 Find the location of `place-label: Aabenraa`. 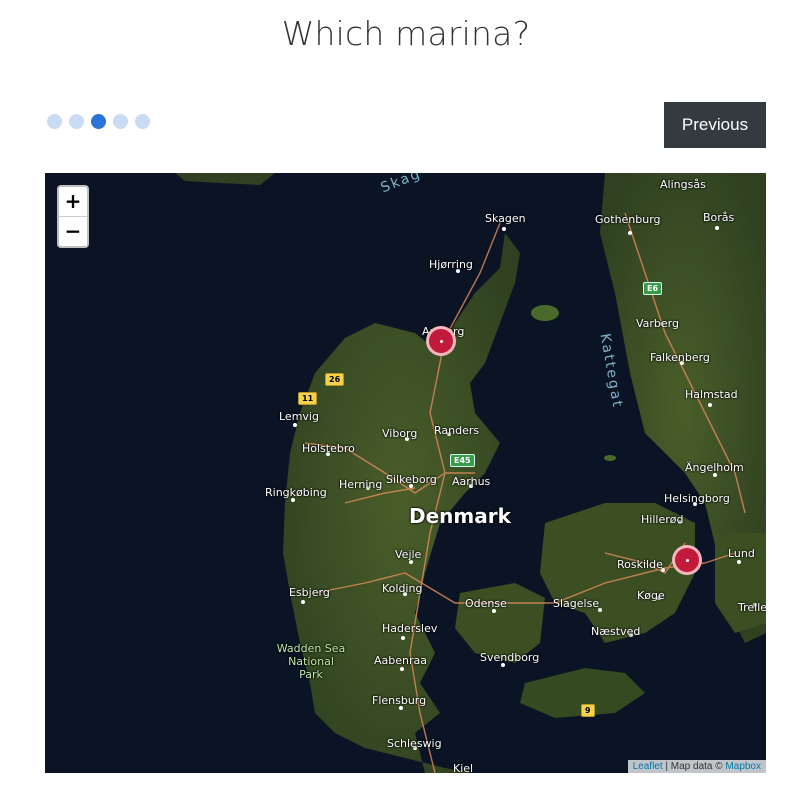

place-label: Aabenraa is located at coordinates (400, 660).